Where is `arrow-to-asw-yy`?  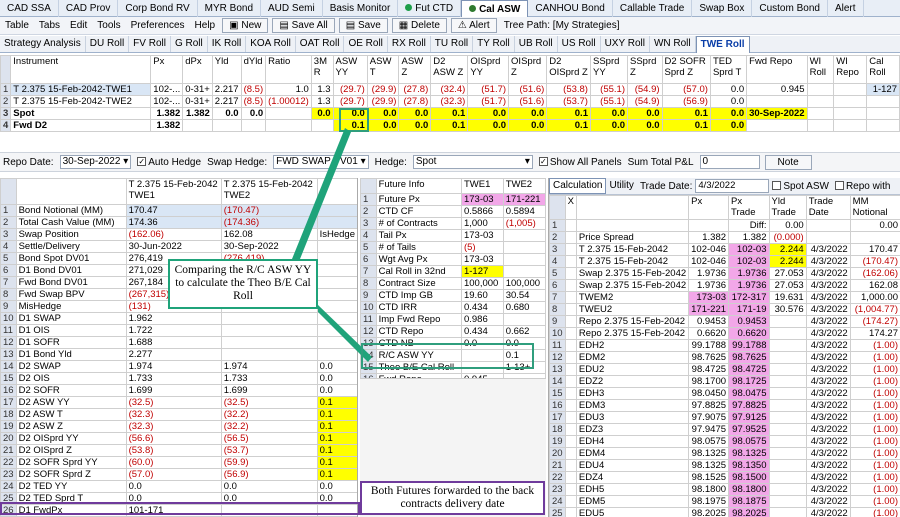 arrow-to-asw-yy is located at coordinates (321, 193).